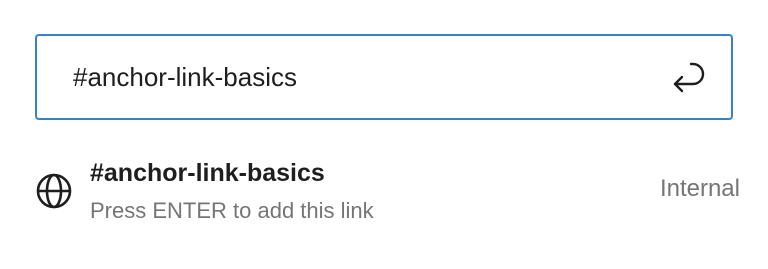  What do you see at coordinates (699, 188) in the screenshot?
I see `suggestion-type-label: Internal` at bounding box center [699, 188].